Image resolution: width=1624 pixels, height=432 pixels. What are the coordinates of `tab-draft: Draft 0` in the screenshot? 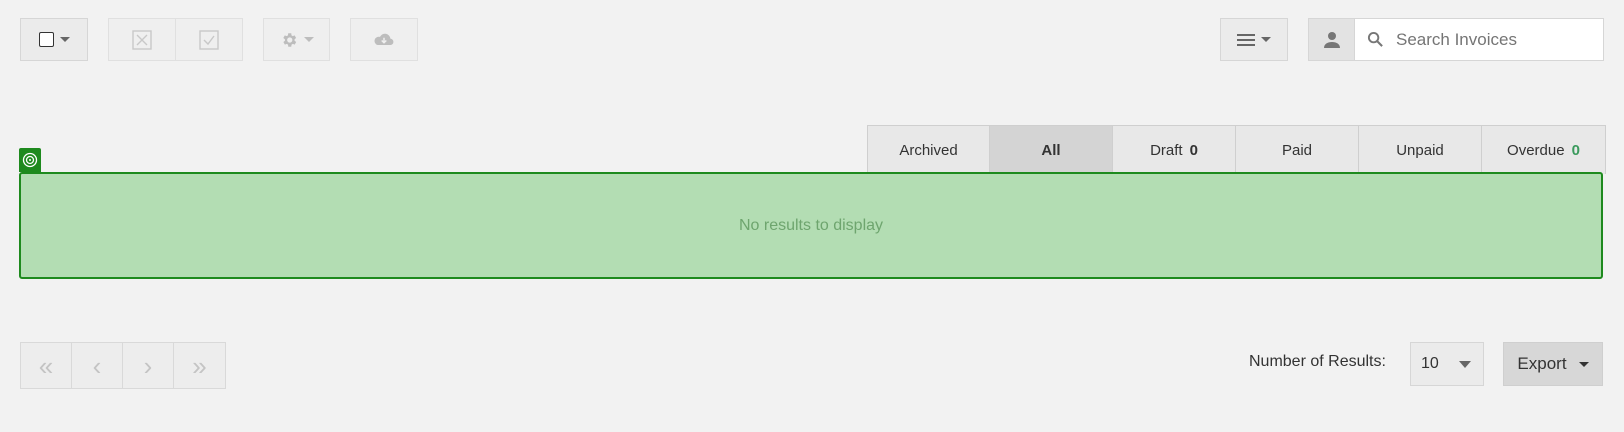 It's located at (1174, 149).